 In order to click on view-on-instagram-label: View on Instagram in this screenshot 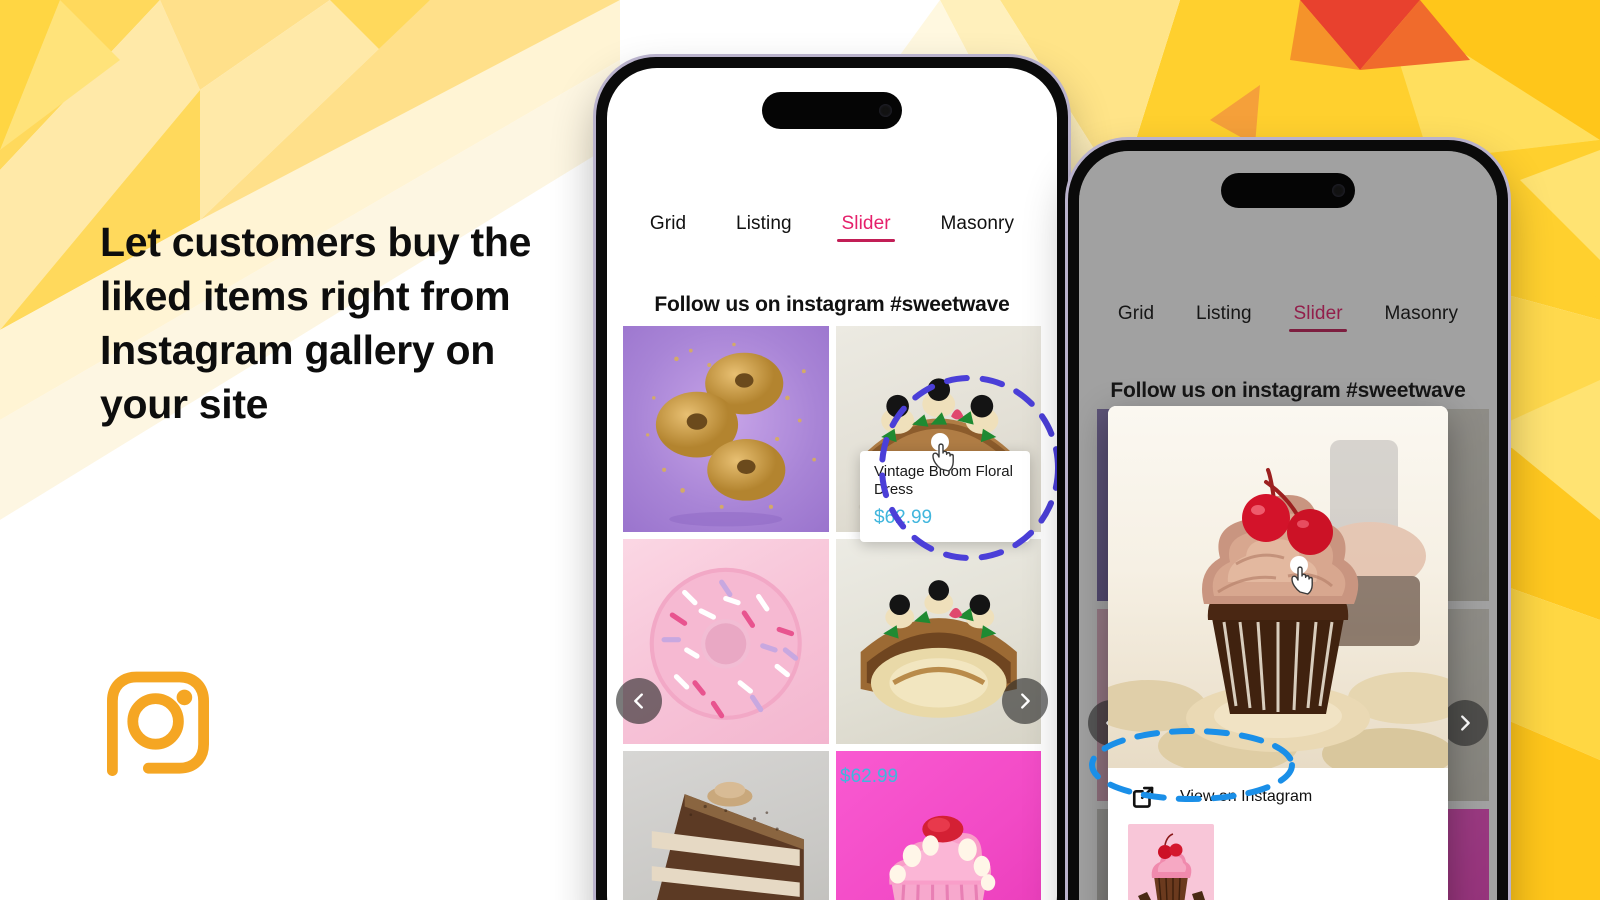, I will do `click(1246, 796)`.